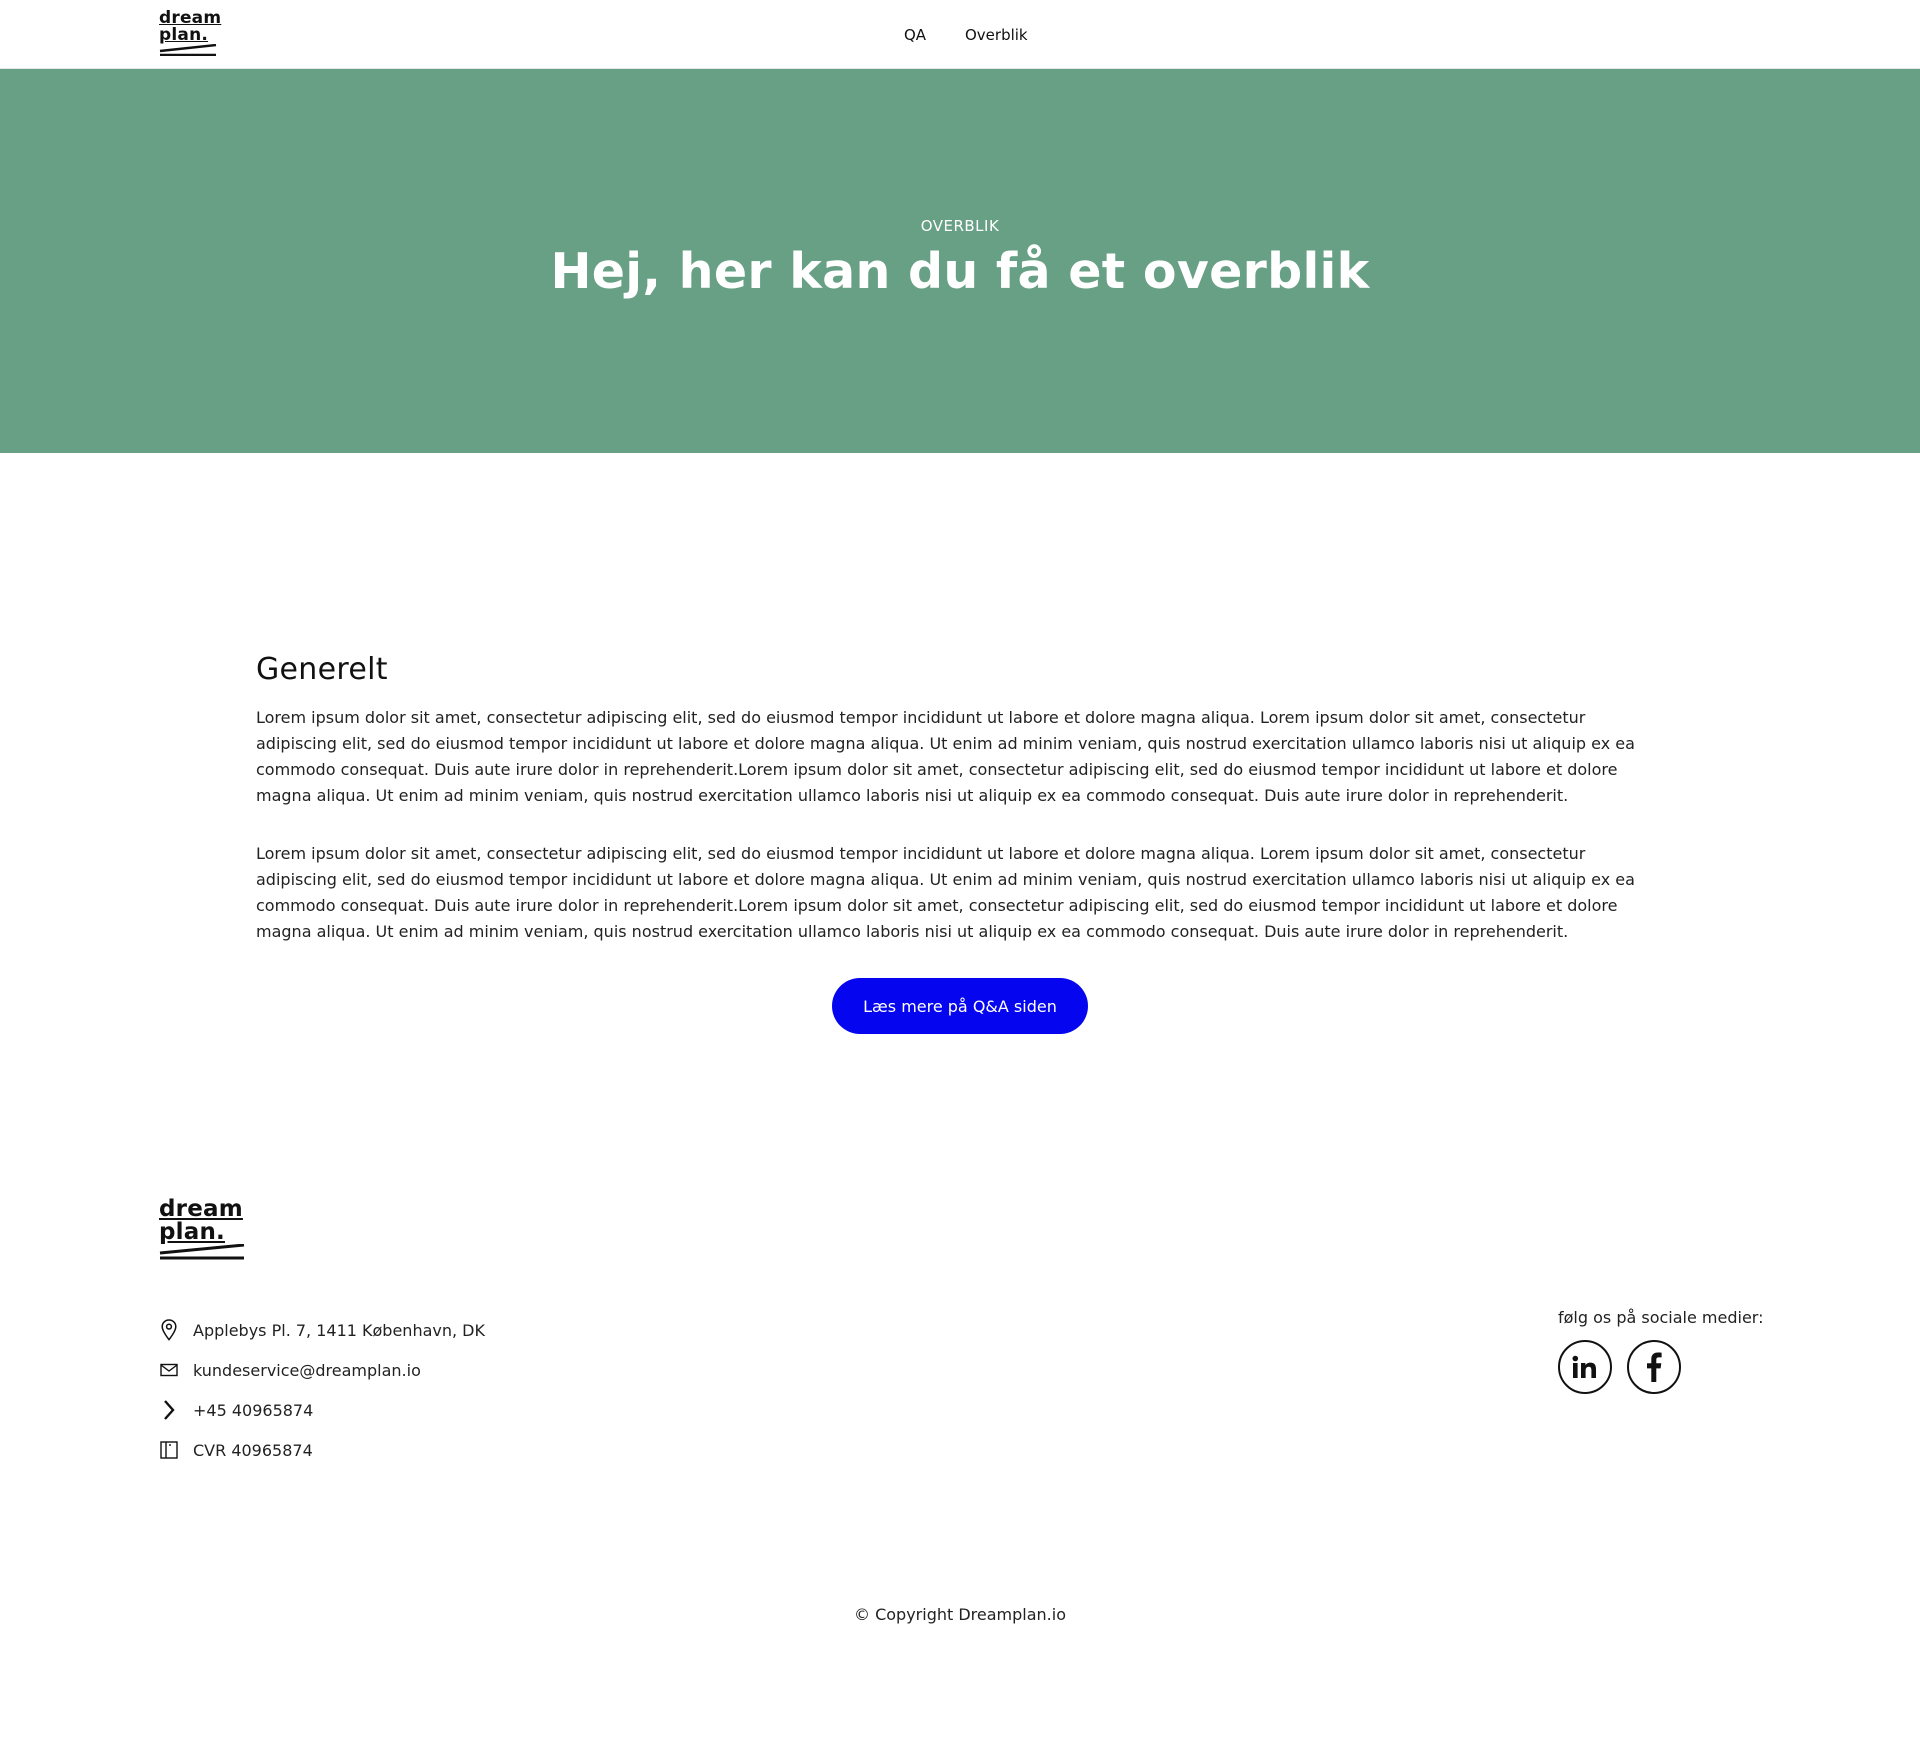 The width and height of the screenshot is (1920, 1740). Describe the element at coordinates (253, 1410) in the screenshot. I see `phone-text: +45 40965874` at that location.